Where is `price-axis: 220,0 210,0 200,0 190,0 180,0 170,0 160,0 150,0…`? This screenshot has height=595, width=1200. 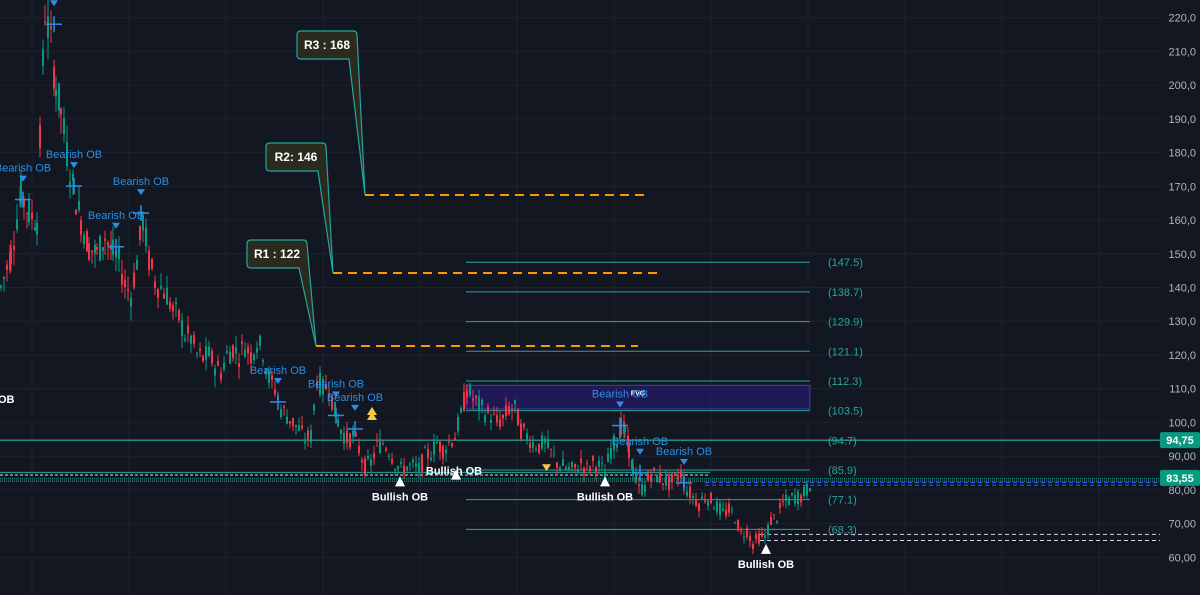
price-axis: 220,0 210,0 200,0 190,0 180,0 170,0 160,0 150,0… is located at coordinates (1180, 297).